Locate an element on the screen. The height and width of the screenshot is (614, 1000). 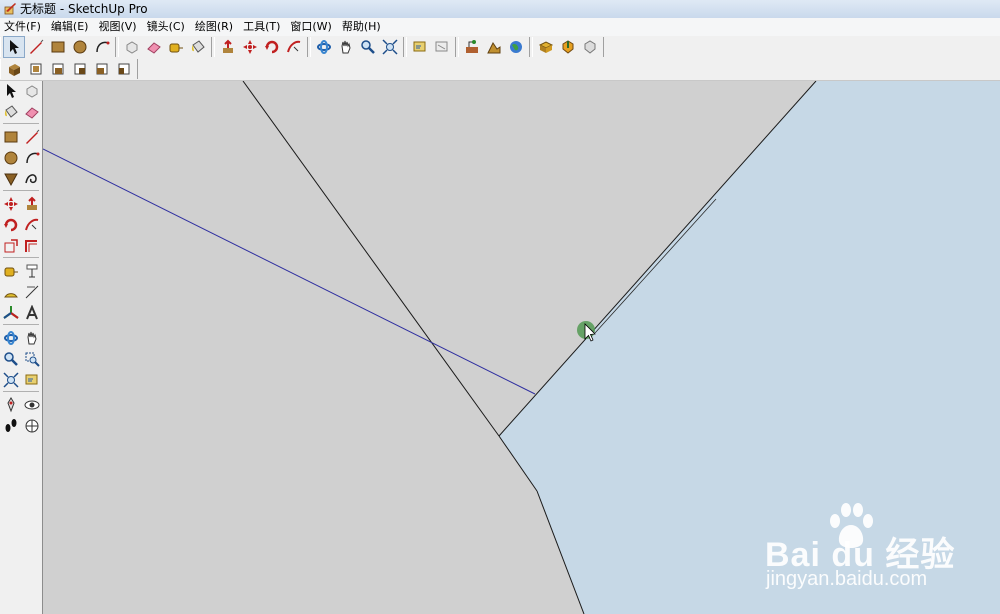
menu-item: 视图(V) is located at coordinates (117, 27).